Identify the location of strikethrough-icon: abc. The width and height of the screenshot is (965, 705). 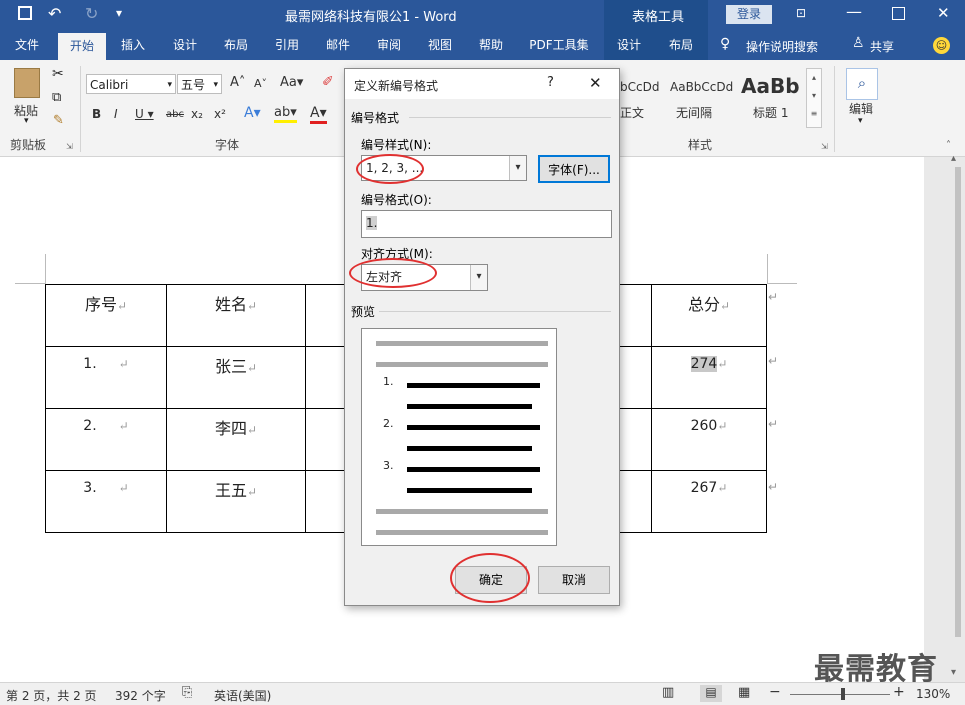
(175, 114).